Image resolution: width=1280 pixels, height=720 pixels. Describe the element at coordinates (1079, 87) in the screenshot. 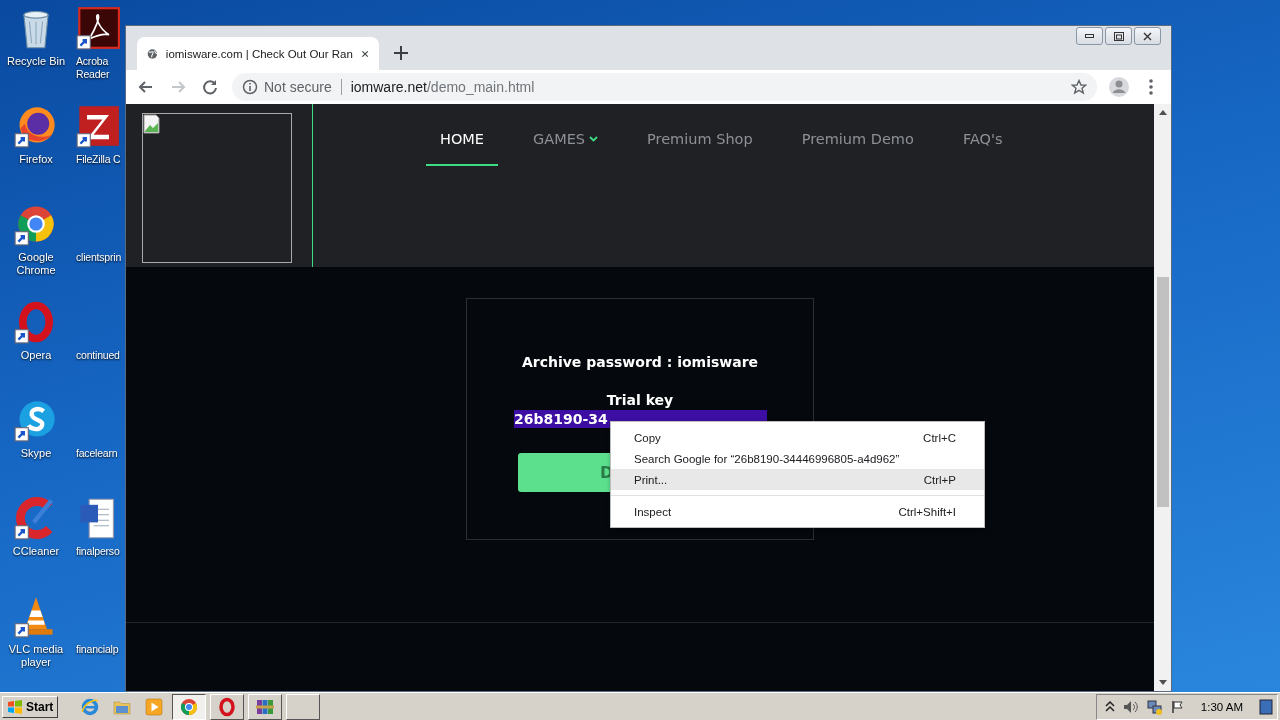

I see `star-icon` at that location.